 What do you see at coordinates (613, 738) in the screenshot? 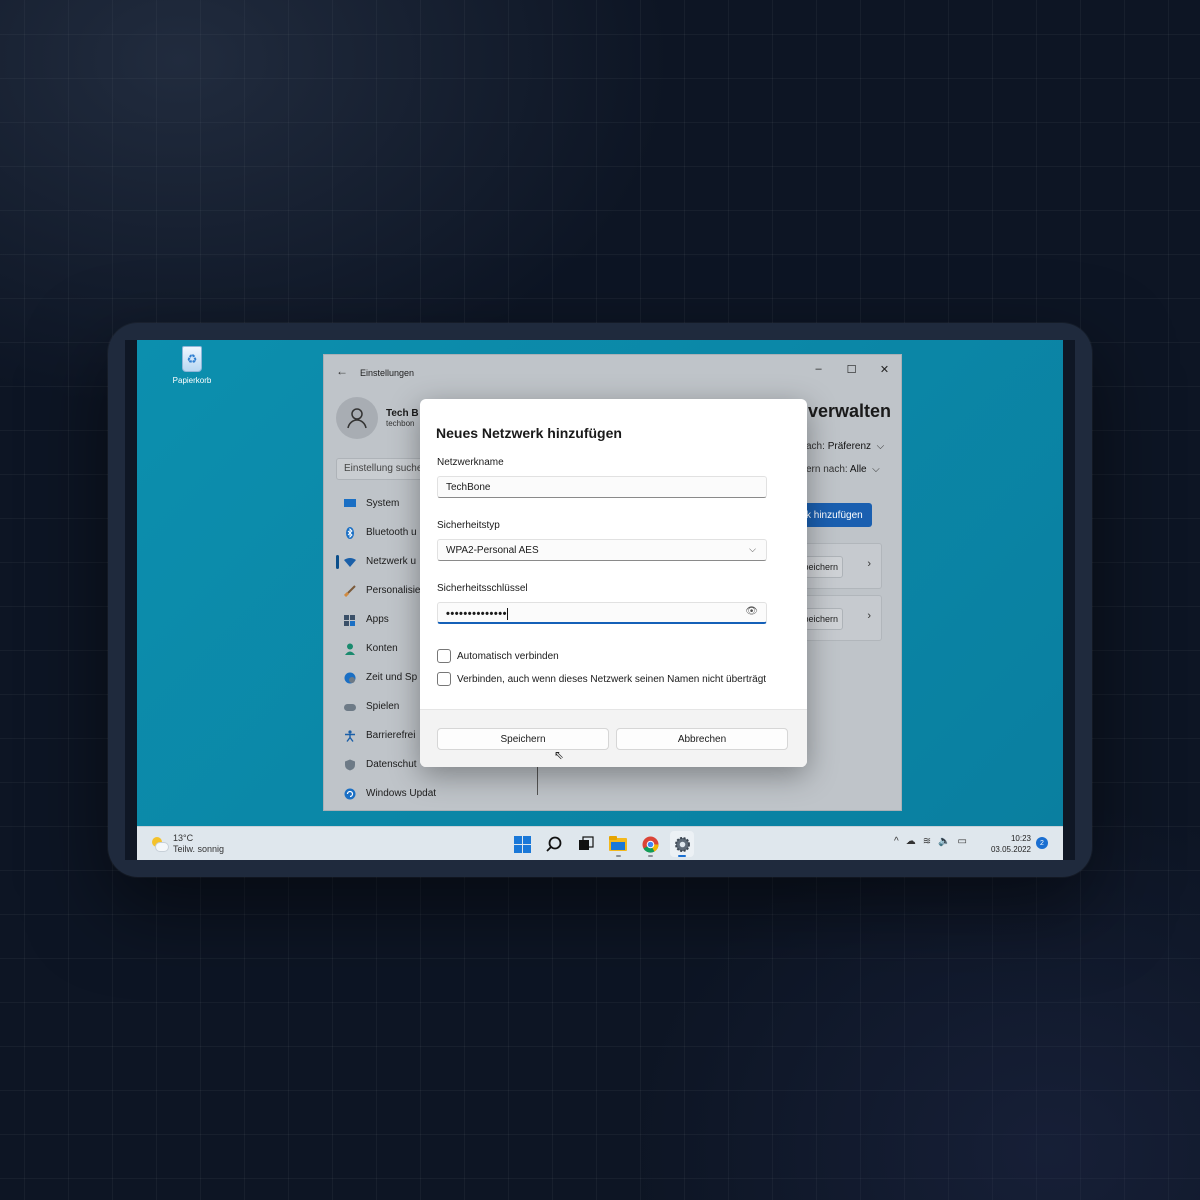
I see `dialog-footer: Speichern Abbrechen ⇖` at bounding box center [613, 738].